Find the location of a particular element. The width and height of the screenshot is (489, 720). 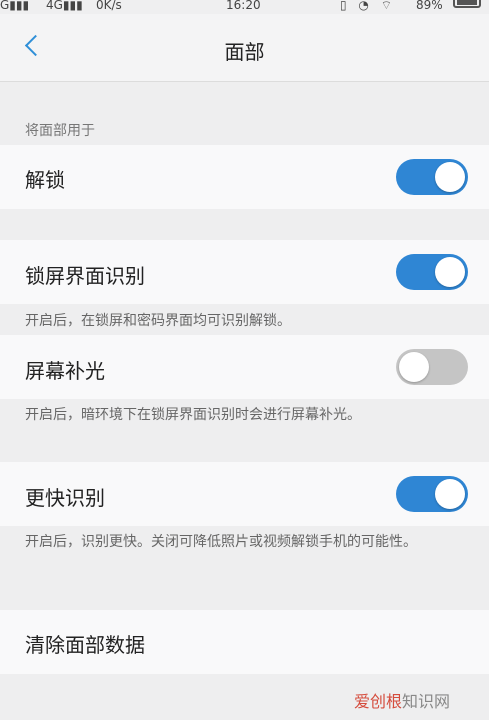

setting-row-unlock: 解锁 is located at coordinates (244, 177).